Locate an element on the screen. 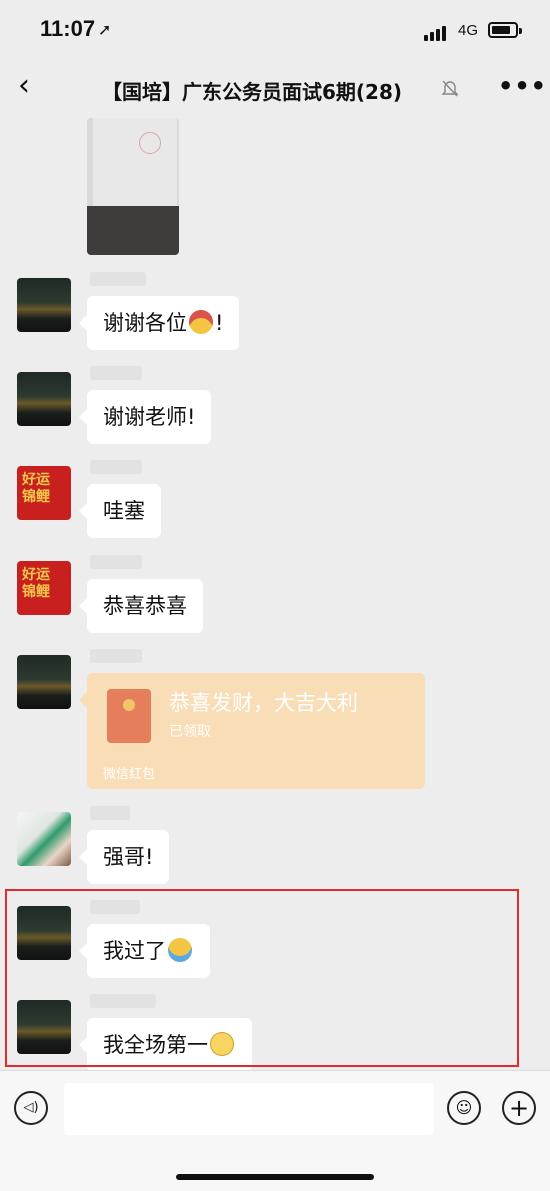 Image resolution: width=550 pixels, height=1191 pixels. location-arrow-icon: ➚ is located at coordinates (105, 29).